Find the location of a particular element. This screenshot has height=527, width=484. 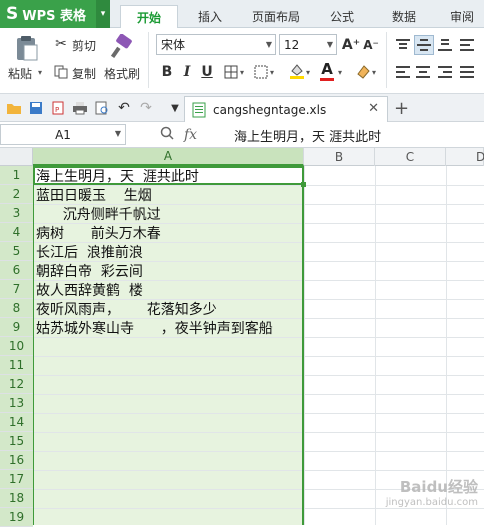

row-header: 11 is located at coordinates (16, 365).